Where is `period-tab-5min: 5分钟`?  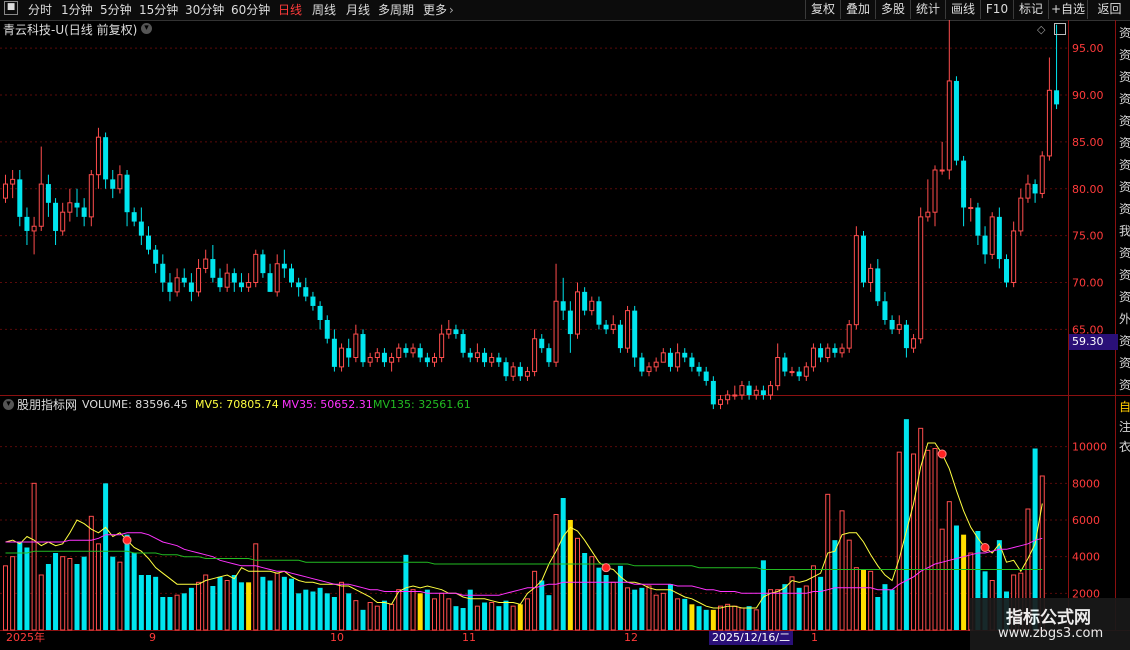
period-tab-5min: 5分钟 is located at coordinates (116, 10).